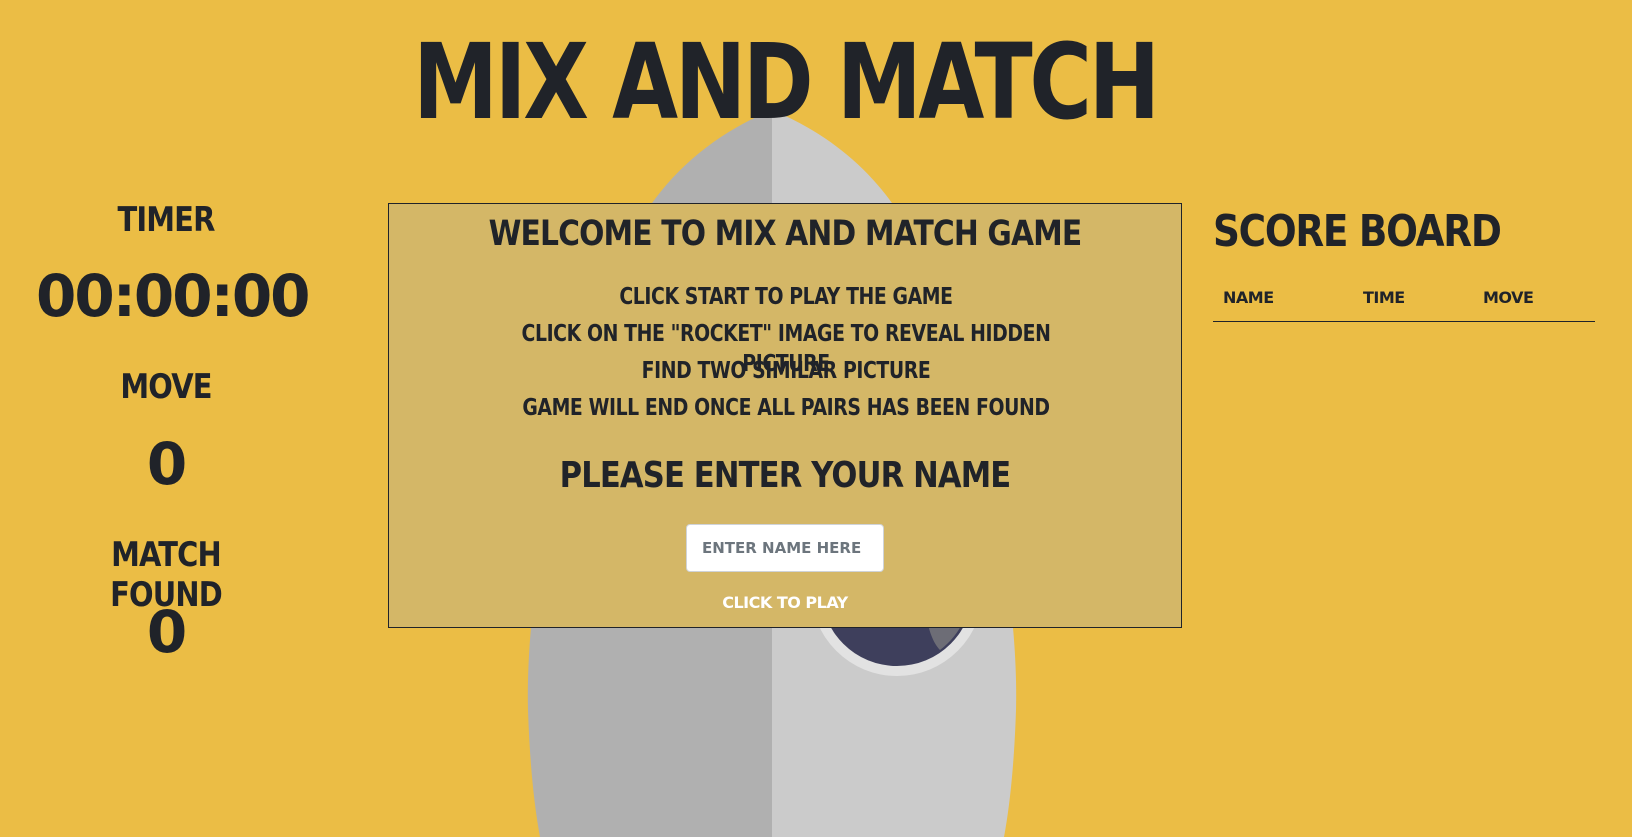 This screenshot has height=837, width=1632. Describe the element at coordinates (786, 371) in the screenshot. I see `instruction-3: FIND TWO SIMILAR PICTURE` at that location.